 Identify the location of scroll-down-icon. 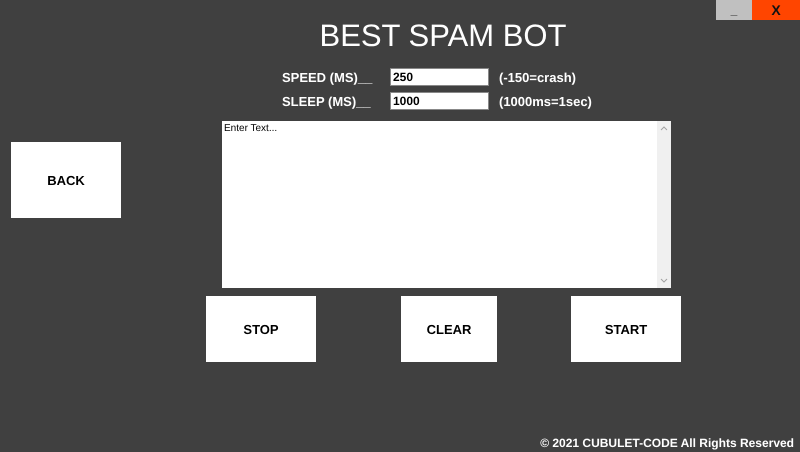
(664, 280).